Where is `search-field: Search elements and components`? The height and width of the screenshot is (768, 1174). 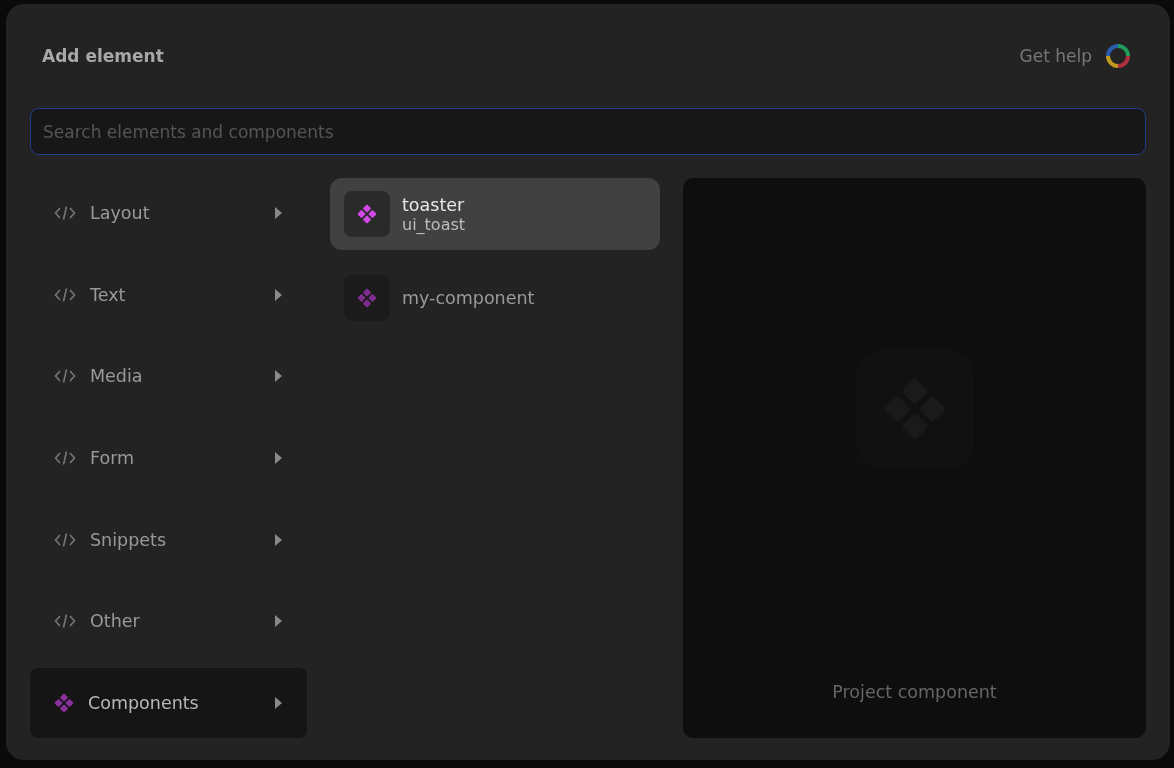 search-field: Search elements and components is located at coordinates (588, 131).